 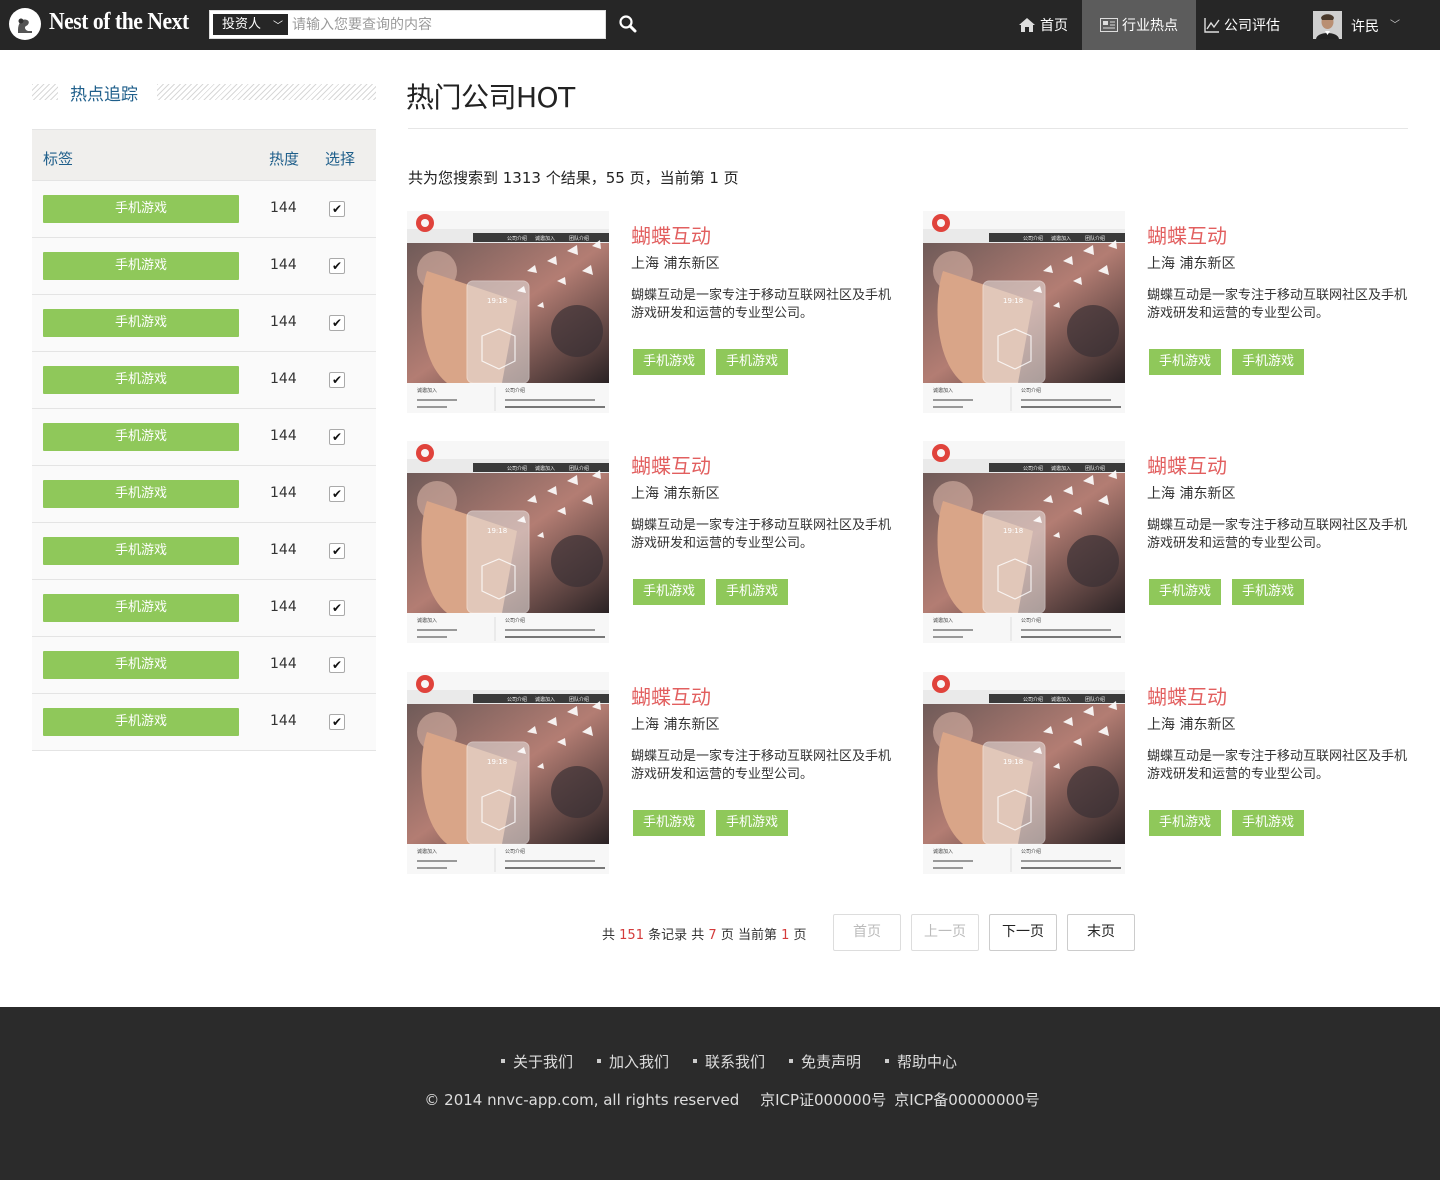 What do you see at coordinates (242, 24) in the screenshot?
I see `search-type-label: 投资人` at bounding box center [242, 24].